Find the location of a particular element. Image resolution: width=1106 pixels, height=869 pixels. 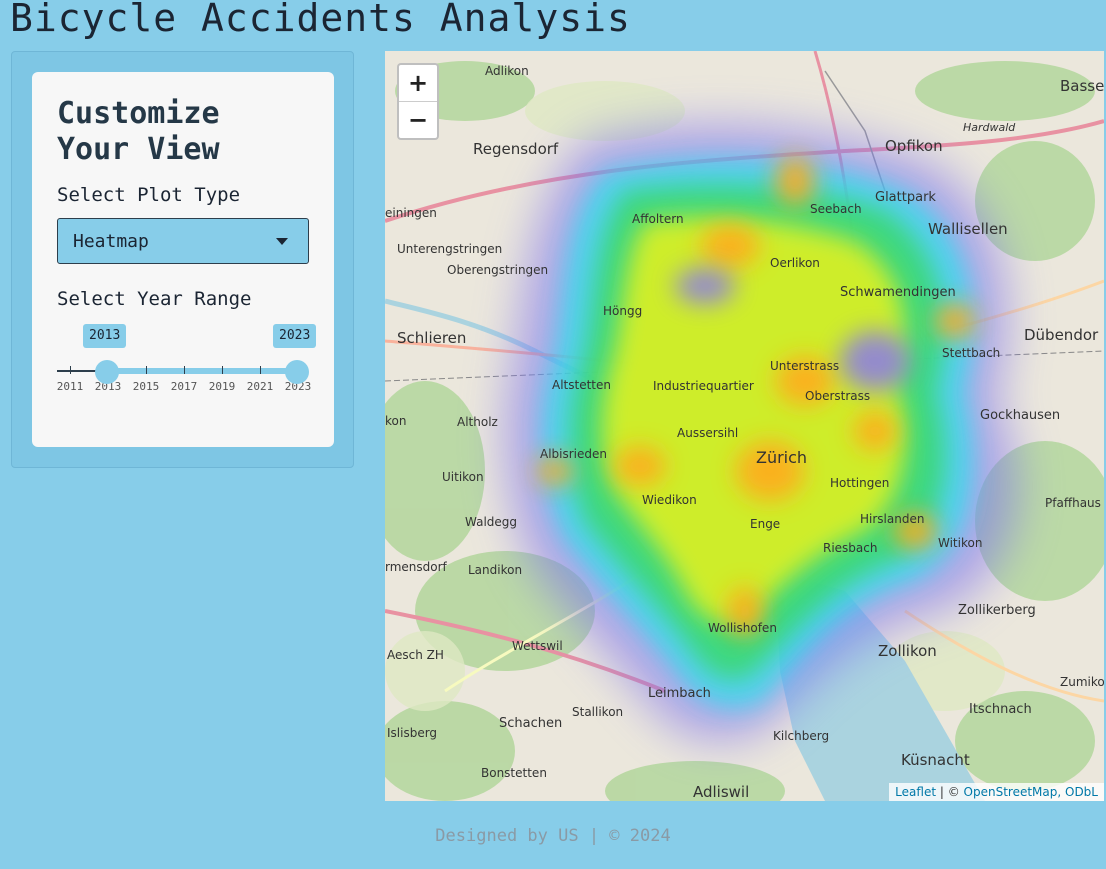

plot-type-label: Select Plot Type is located at coordinates (149, 195).